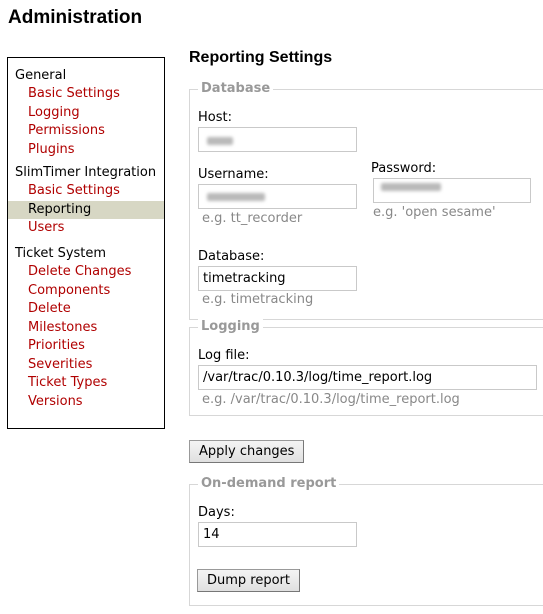 The width and height of the screenshot is (543, 614). Describe the element at coordinates (236, 89) in the screenshot. I see `database-legend: Database` at that location.